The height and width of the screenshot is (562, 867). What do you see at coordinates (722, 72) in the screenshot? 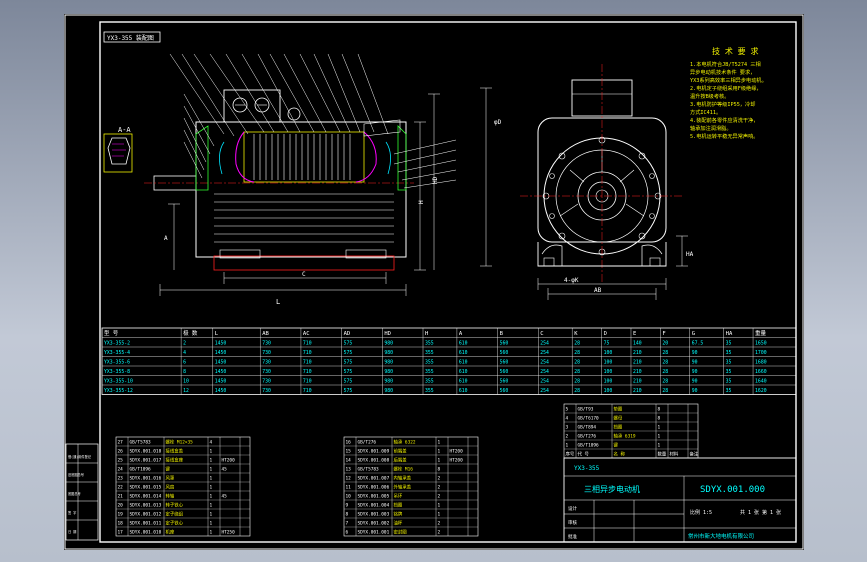
I see `tech-note-line: 异步电动机技术条件 要求，` at bounding box center [722, 72].